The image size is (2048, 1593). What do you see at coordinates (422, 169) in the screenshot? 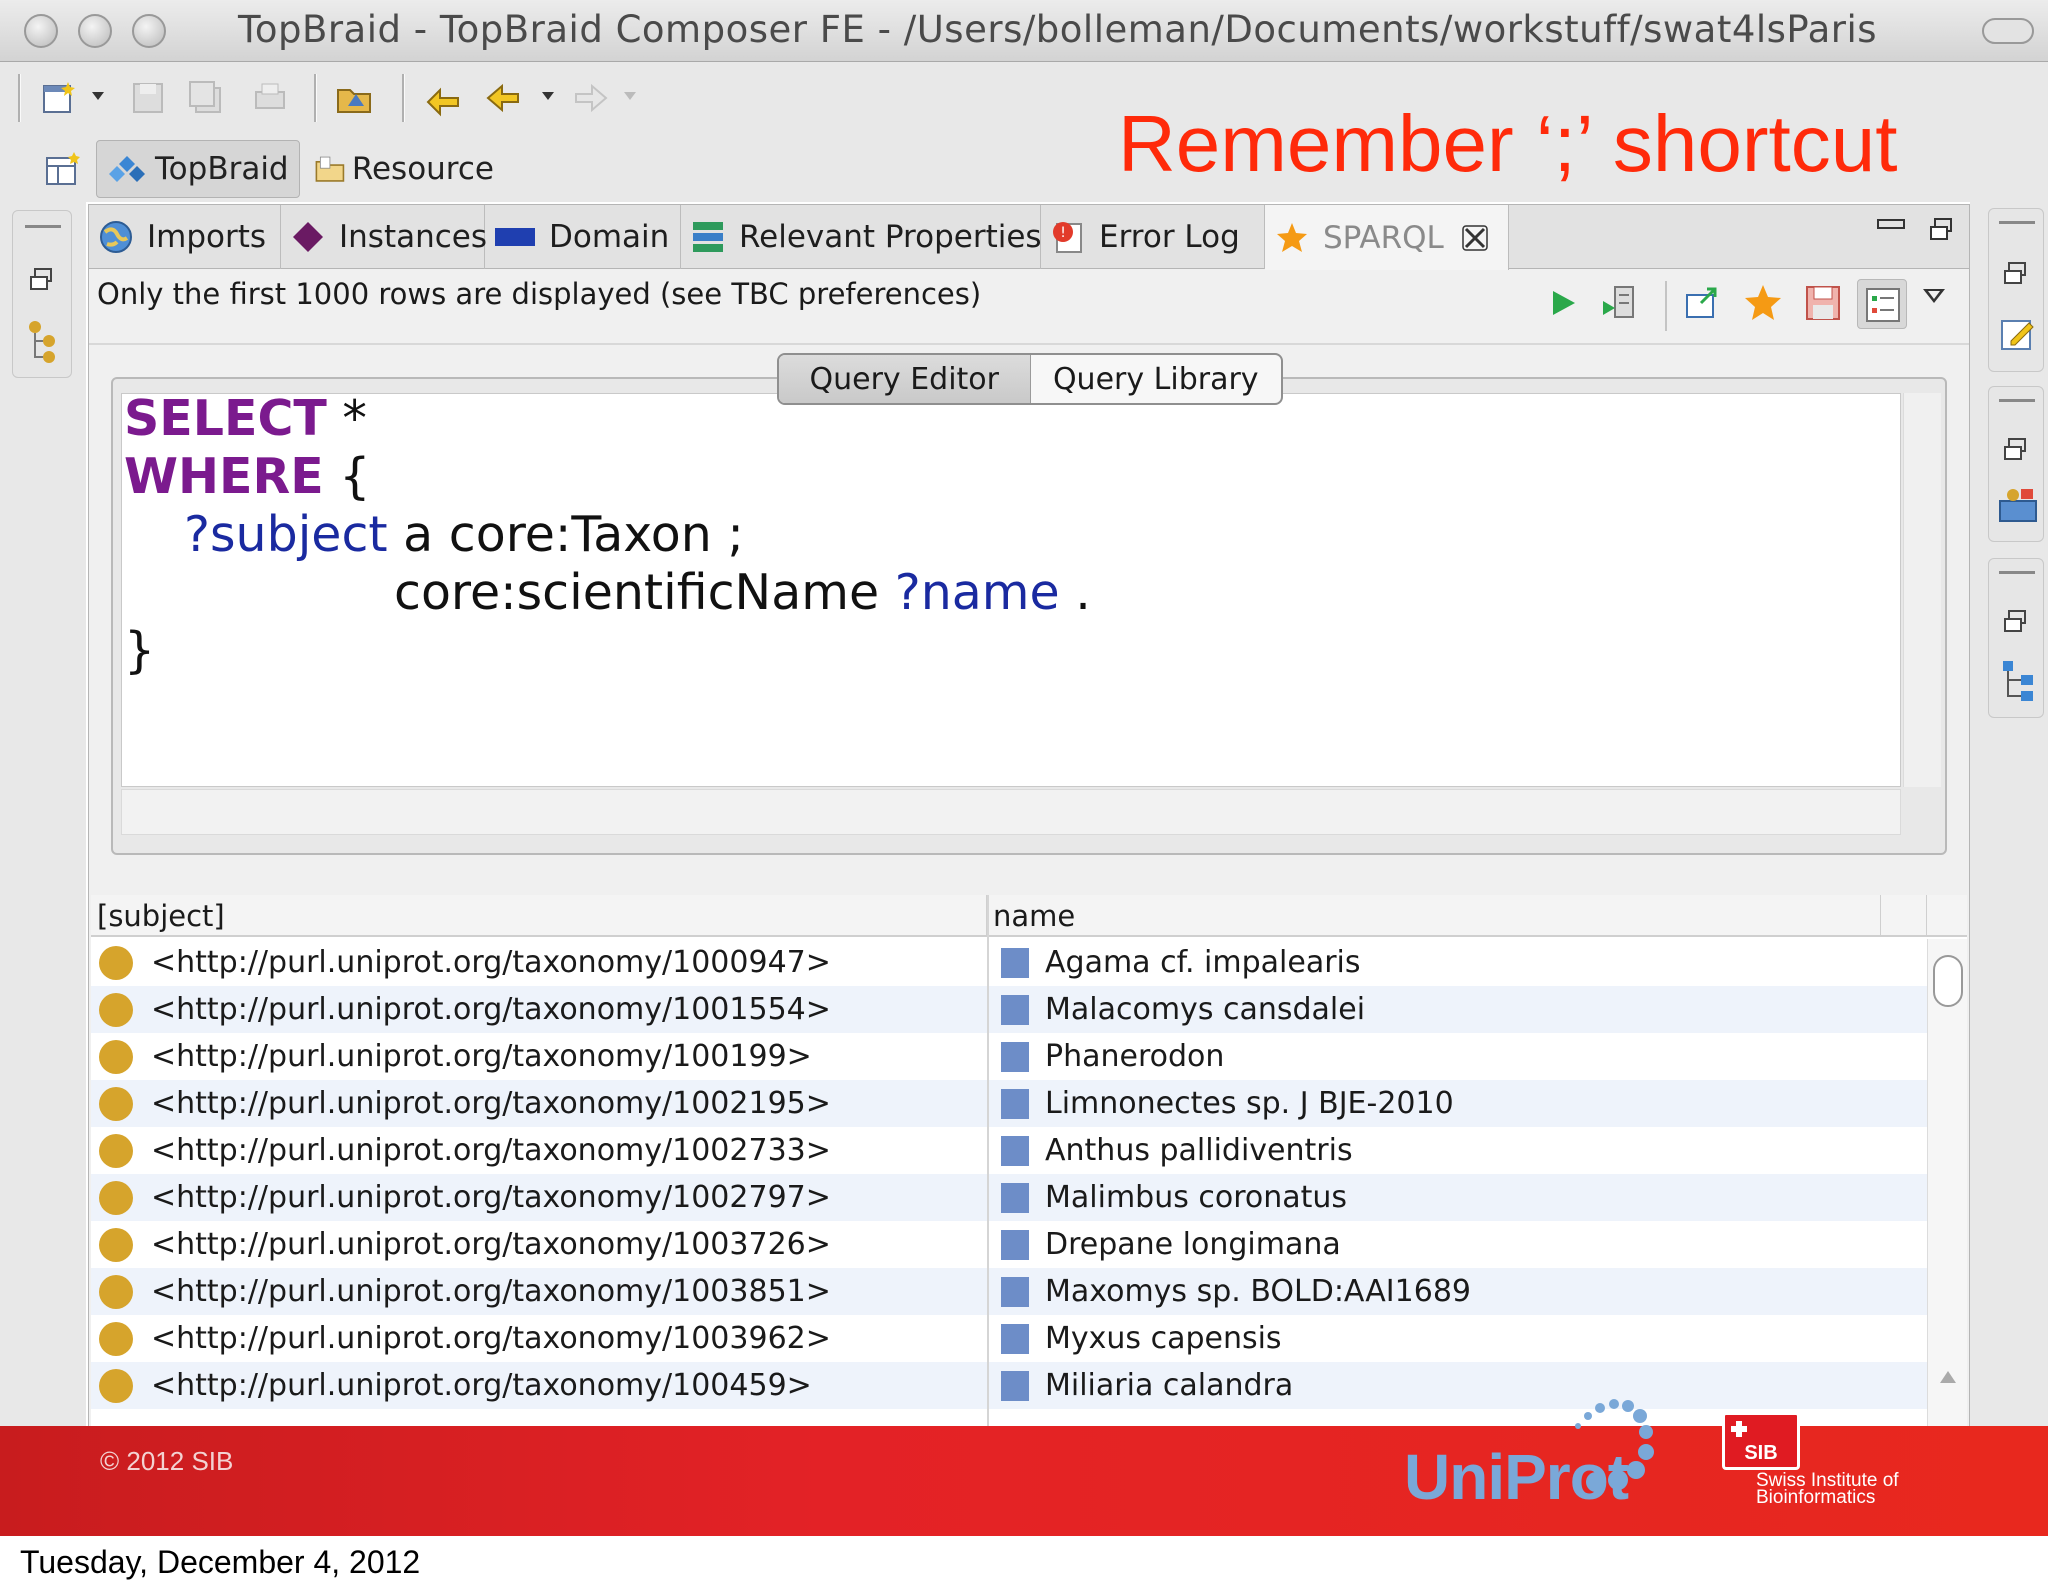
I see `perspective-label: Resource` at bounding box center [422, 169].